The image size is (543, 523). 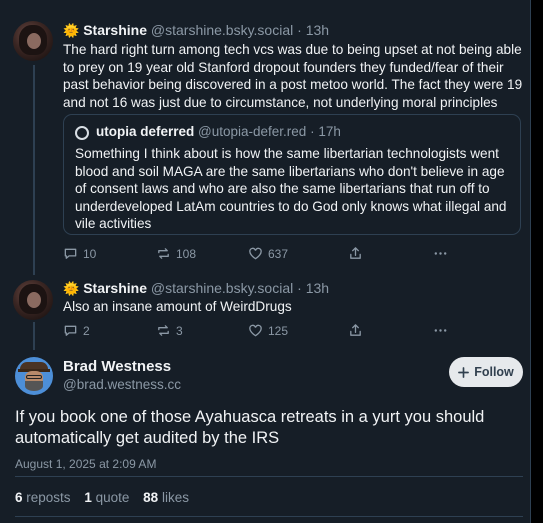 What do you see at coordinates (88, 497) in the screenshot?
I see `quotes-count: 1` at bounding box center [88, 497].